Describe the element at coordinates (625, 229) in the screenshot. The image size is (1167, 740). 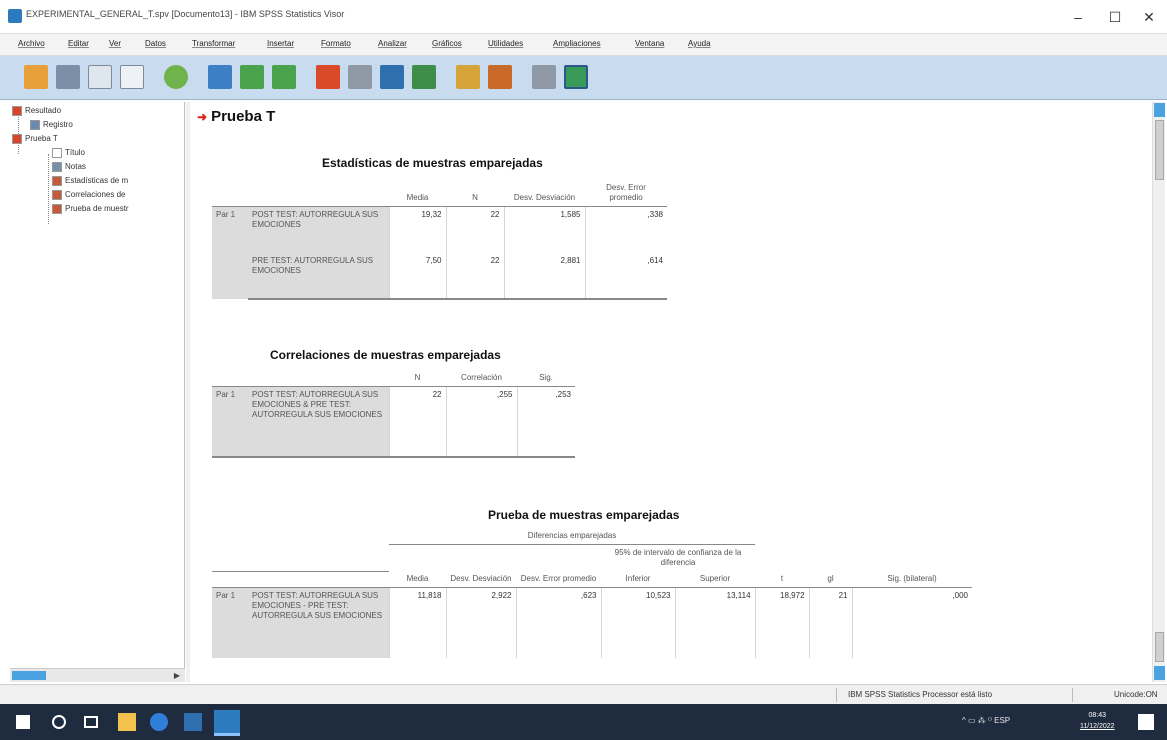
I see `cell-error: ,338` at that location.